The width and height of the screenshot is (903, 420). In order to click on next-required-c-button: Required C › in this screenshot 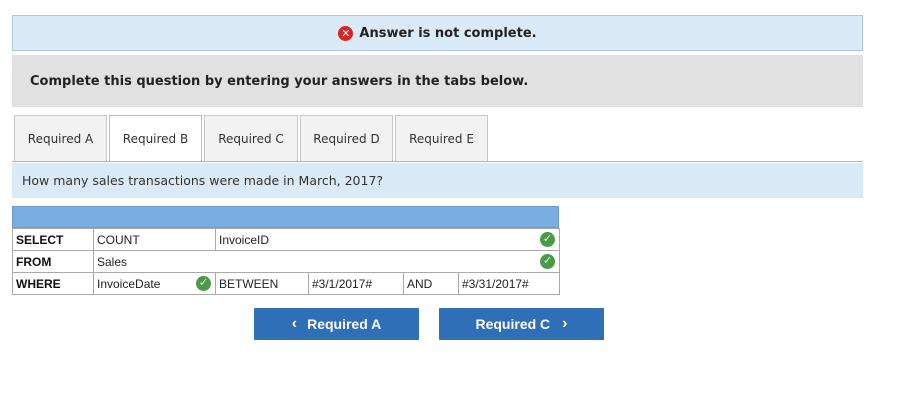, I will do `click(521, 324)`.